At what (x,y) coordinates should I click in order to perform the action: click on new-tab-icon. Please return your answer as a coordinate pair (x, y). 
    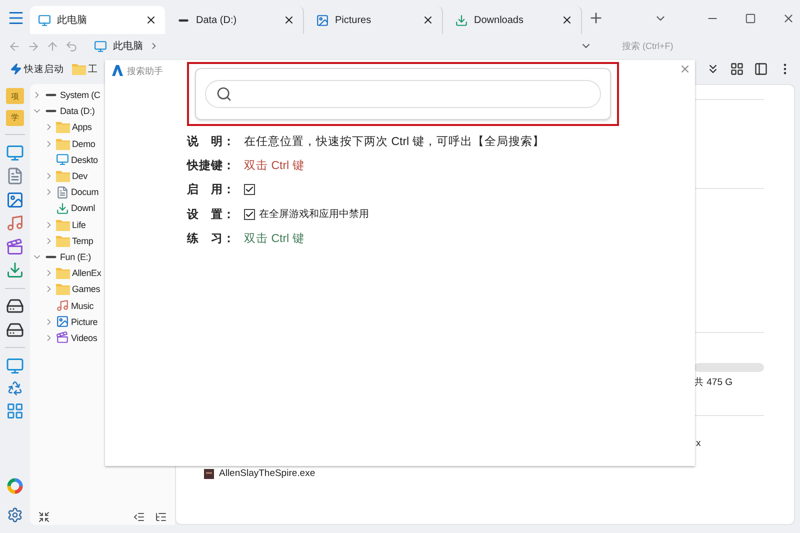
    Looking at the image, I should click on (596, 18).